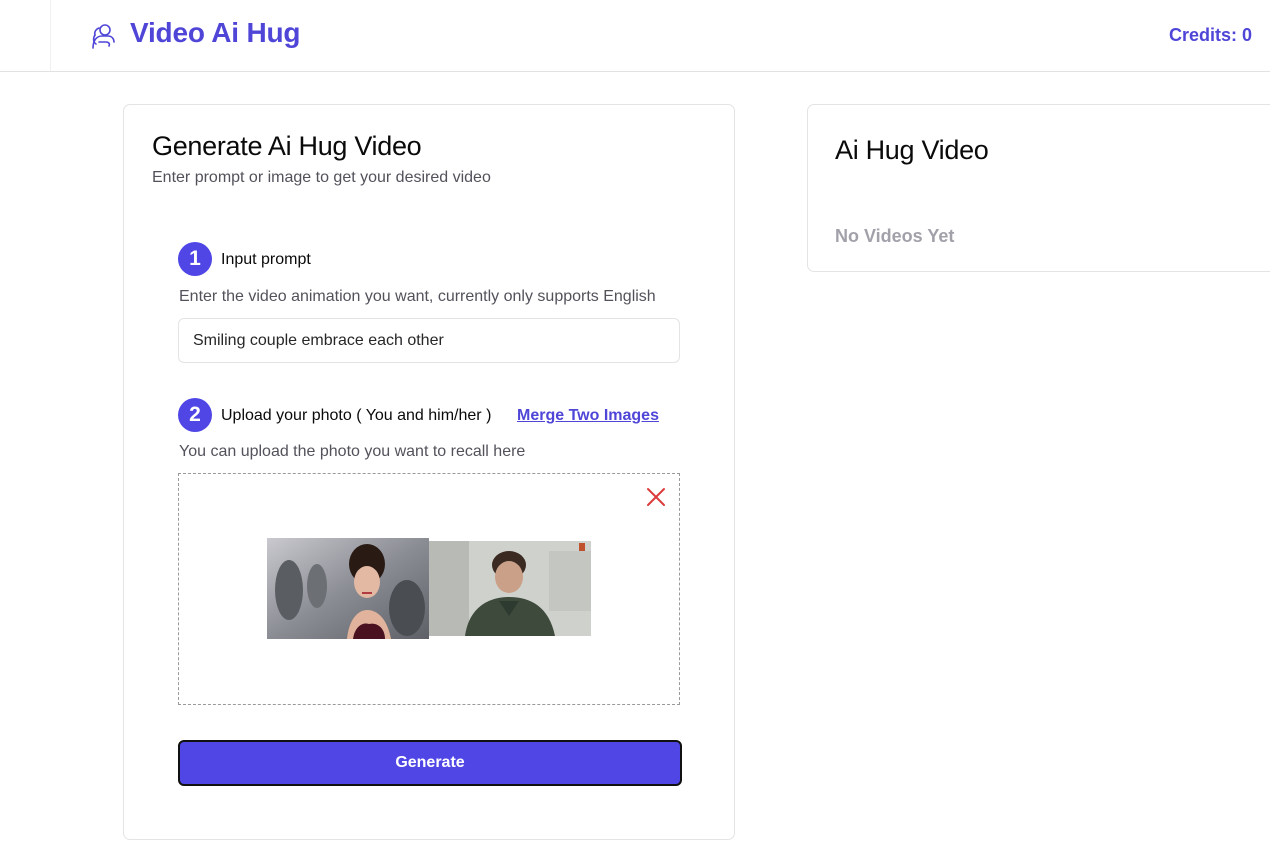 The height and width of the screenshot is (841, 1270). Describe the element at coordinates (195, 259) in the screenshot. I see `step-1-badge: 1` at that location.